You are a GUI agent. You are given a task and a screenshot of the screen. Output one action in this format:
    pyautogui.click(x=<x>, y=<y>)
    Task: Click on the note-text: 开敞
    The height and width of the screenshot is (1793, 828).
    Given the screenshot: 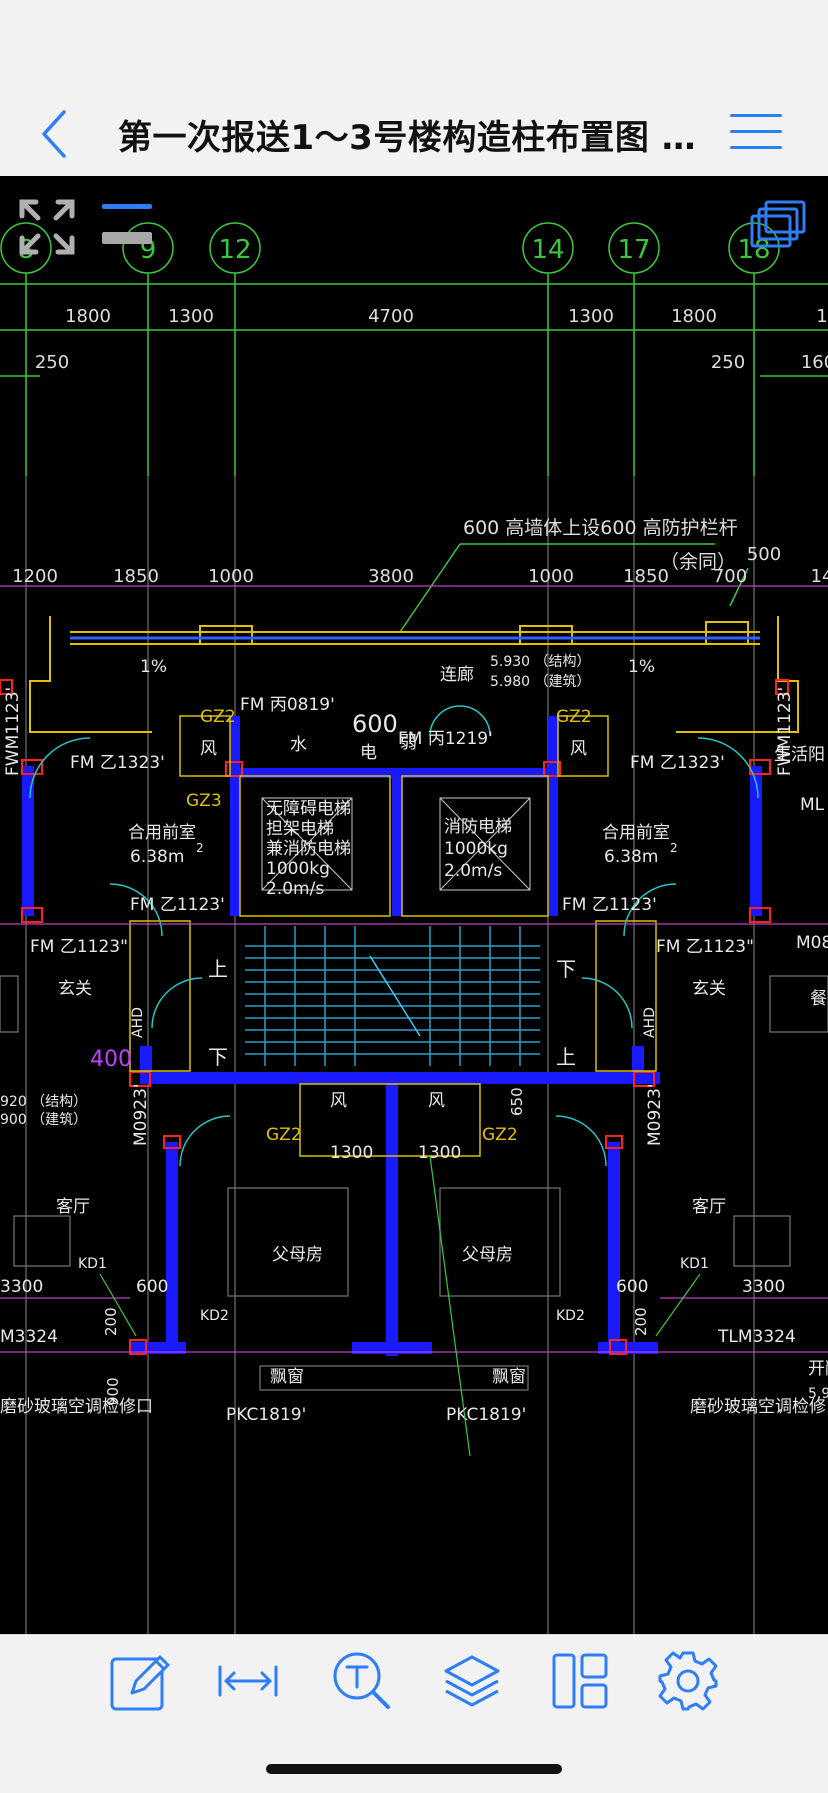 What is the action you would take?
    pyautogui.click(x=818, y=1369)
    